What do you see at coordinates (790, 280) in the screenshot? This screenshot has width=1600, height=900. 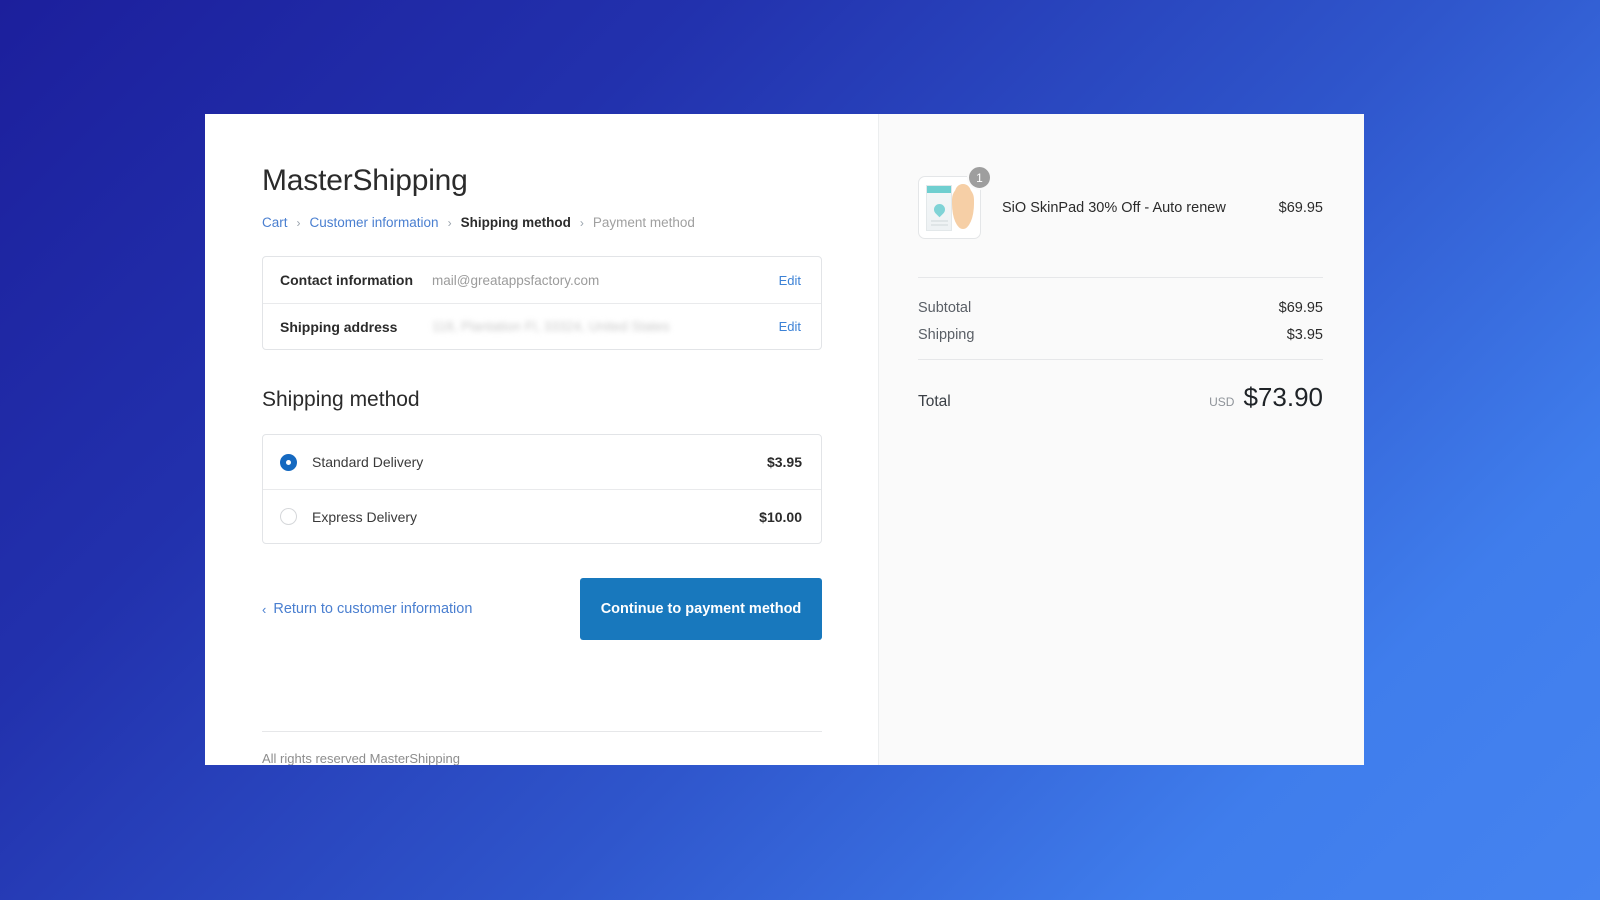 I see `edit-contact-information-link: Edit` at bounding box center [790, 280].